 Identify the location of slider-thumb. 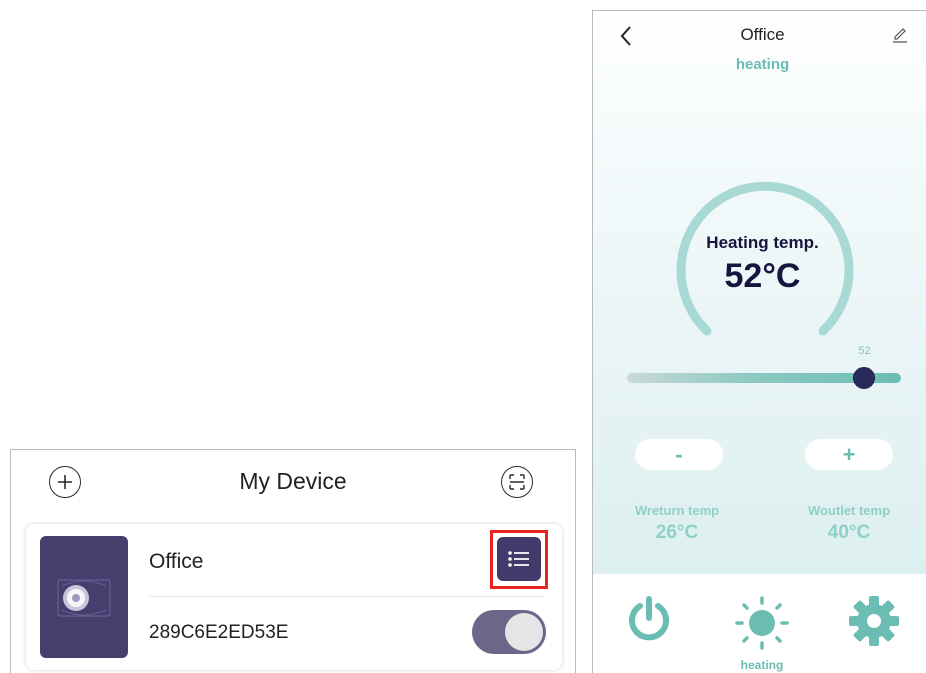
(864, 378).